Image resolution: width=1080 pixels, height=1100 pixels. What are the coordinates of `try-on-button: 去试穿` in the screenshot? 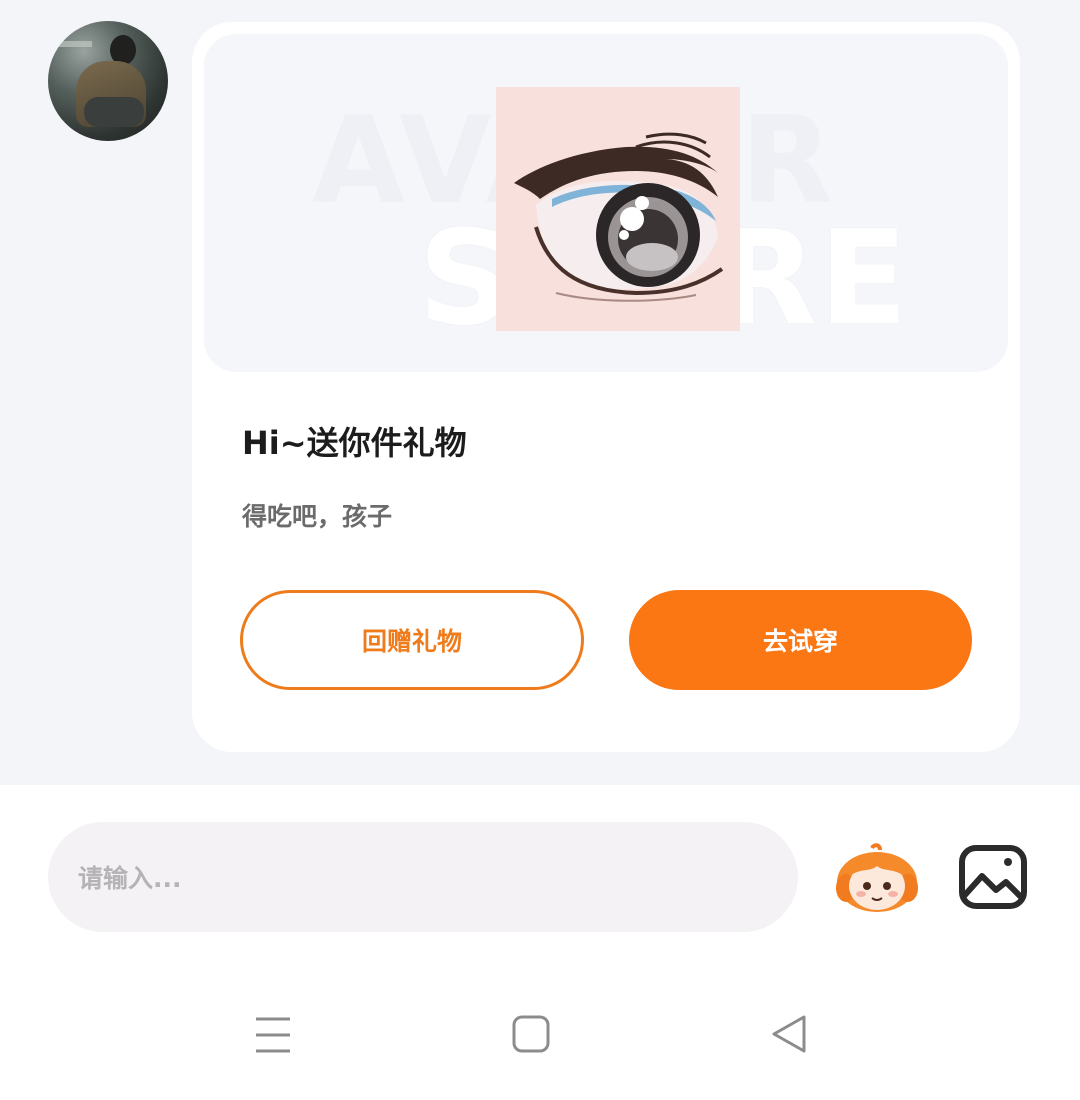 It's located at (800, 640).